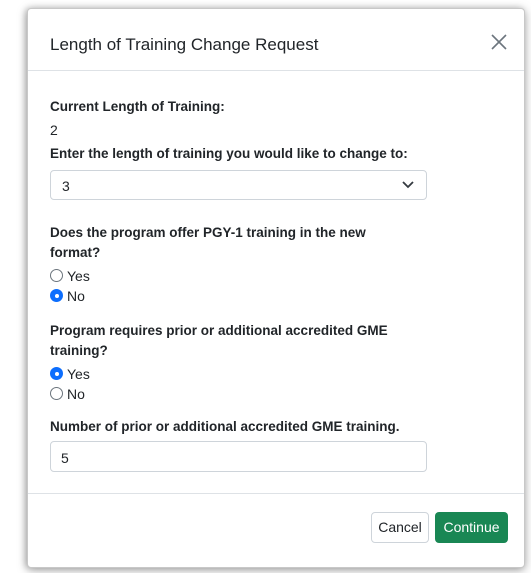 The image size is (531, 573). I want to click on continue-button: Continue, so click(471, 527).